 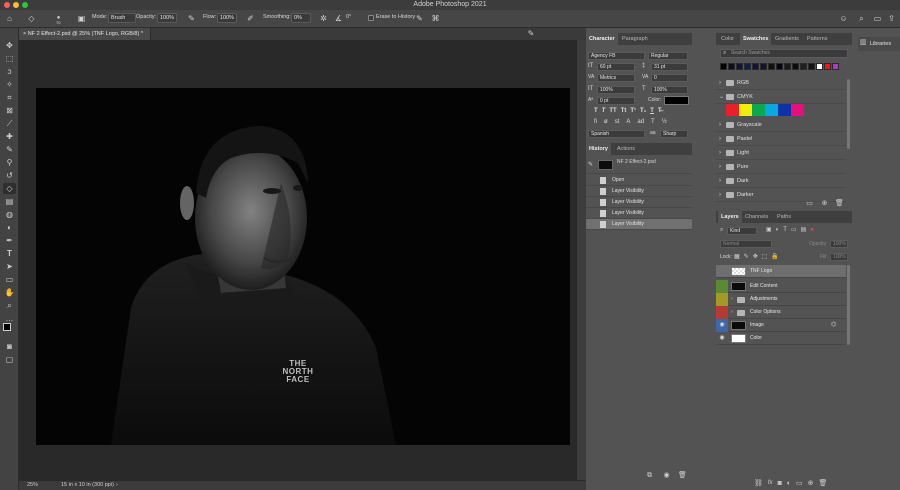 I want to click on history-item: Open, so click(x=639, y=180).